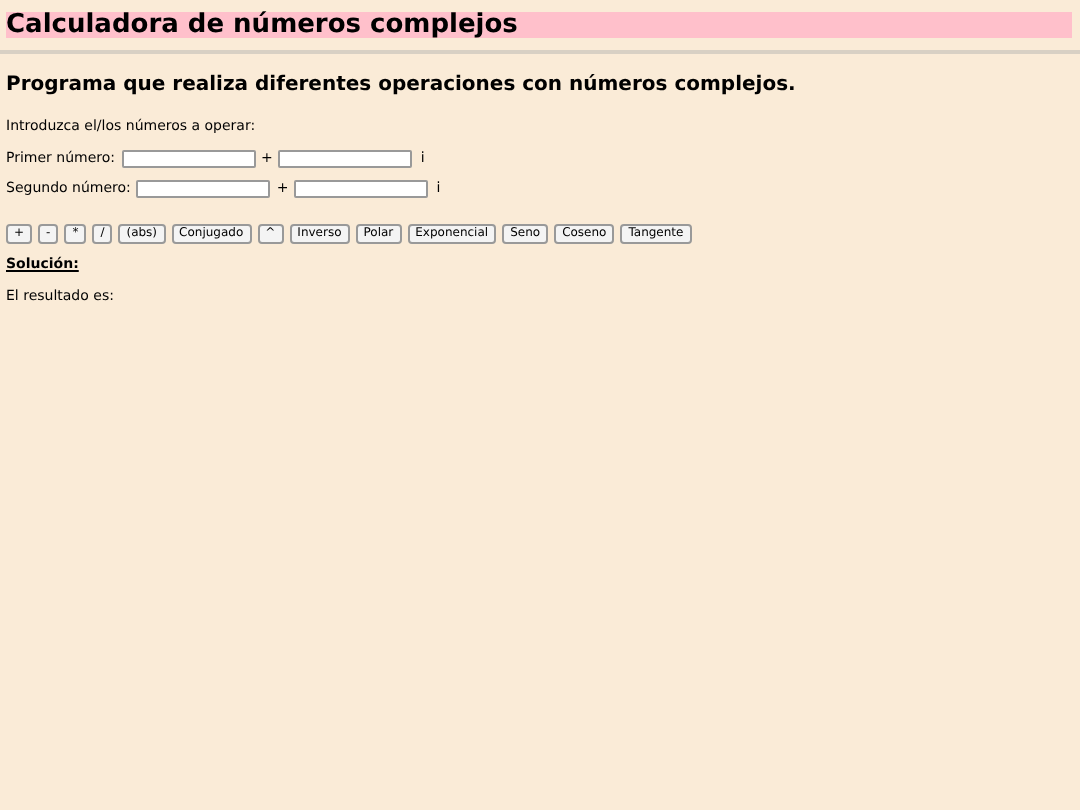 Image resolution: width=1080 pixels, height=810 pixels. What do you see at coordinates (539, 25) in the screenshot?
I see `page-title: Calculadora de números complejos` at bounding box center [539, 25].